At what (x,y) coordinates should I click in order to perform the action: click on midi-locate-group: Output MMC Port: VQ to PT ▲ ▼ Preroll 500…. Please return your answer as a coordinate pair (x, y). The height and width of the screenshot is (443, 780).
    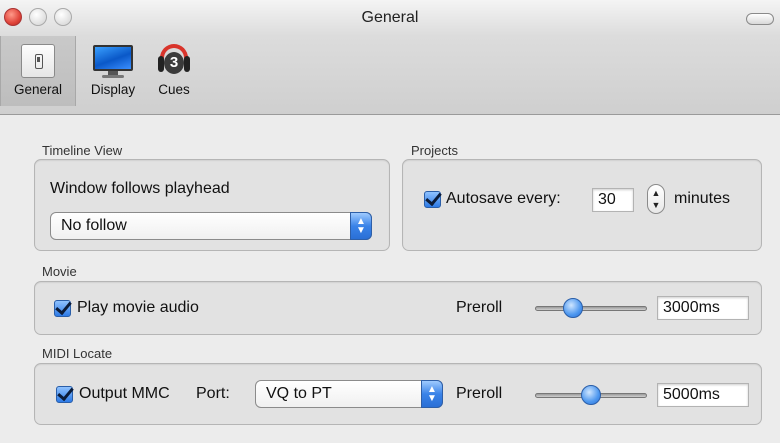
    Looking at the image, I should click on (398, 394).